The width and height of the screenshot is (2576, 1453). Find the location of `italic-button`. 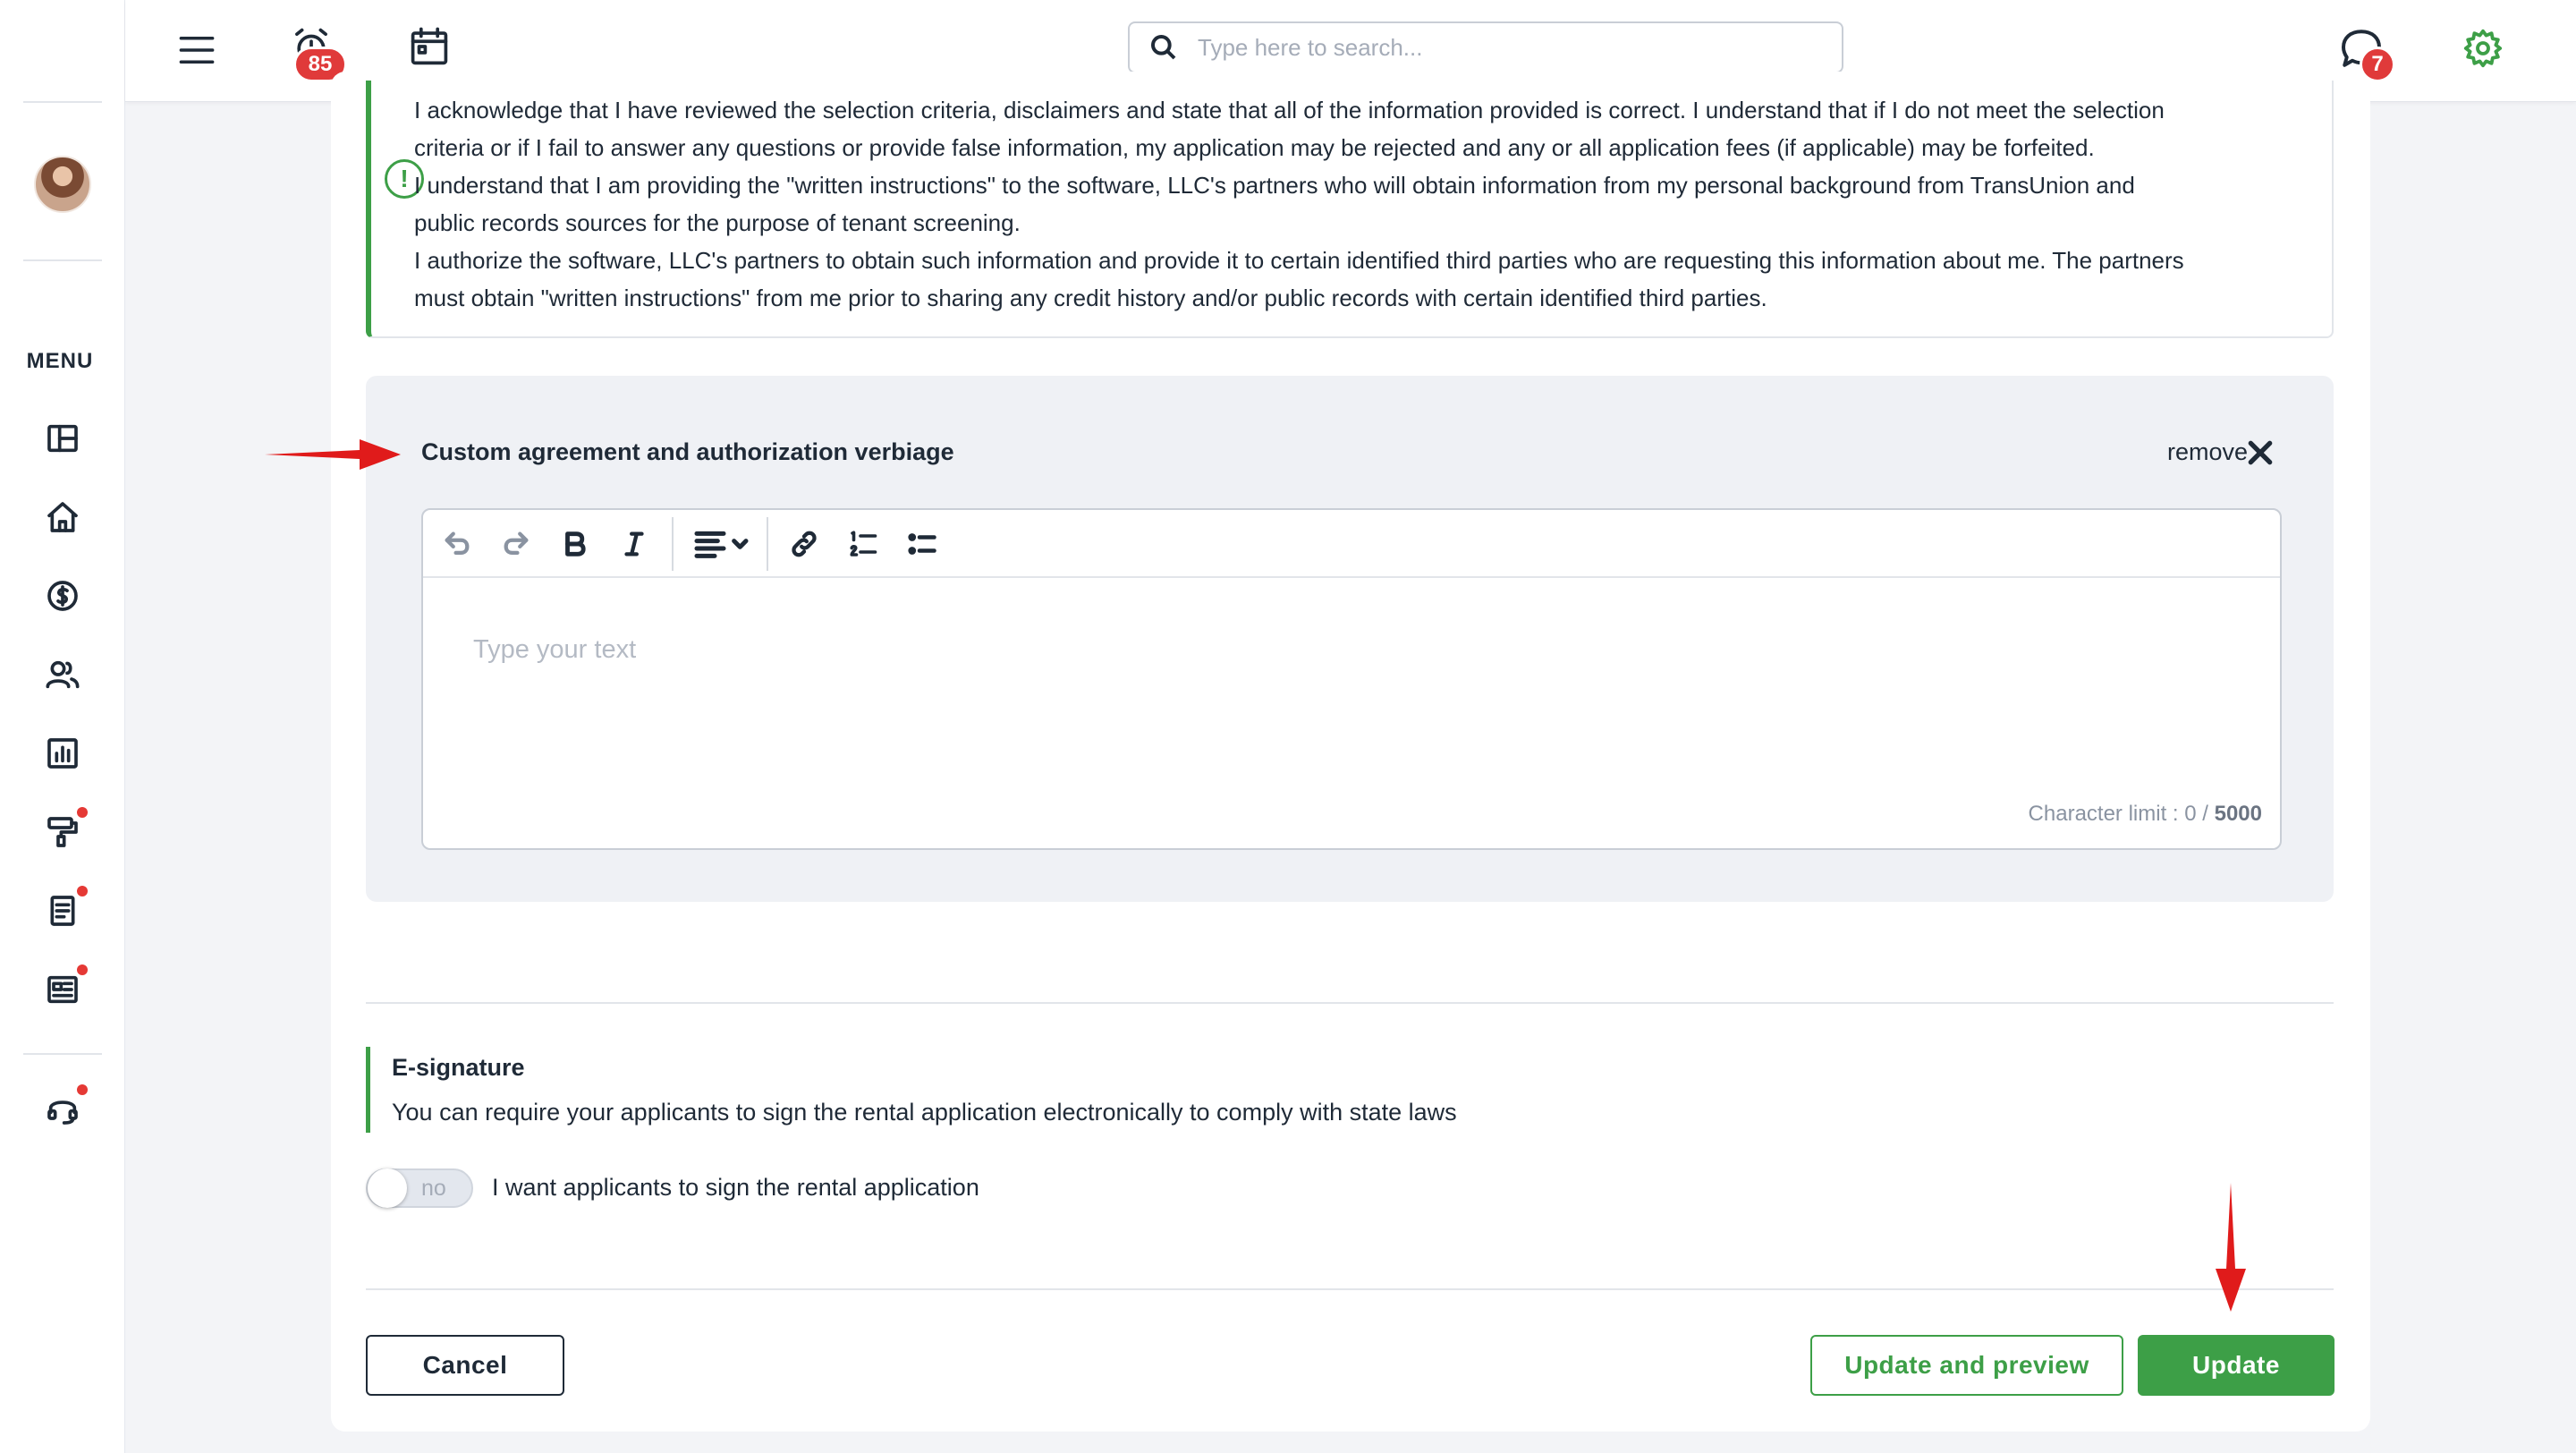

italic-button is located at coordinates (634, 544).